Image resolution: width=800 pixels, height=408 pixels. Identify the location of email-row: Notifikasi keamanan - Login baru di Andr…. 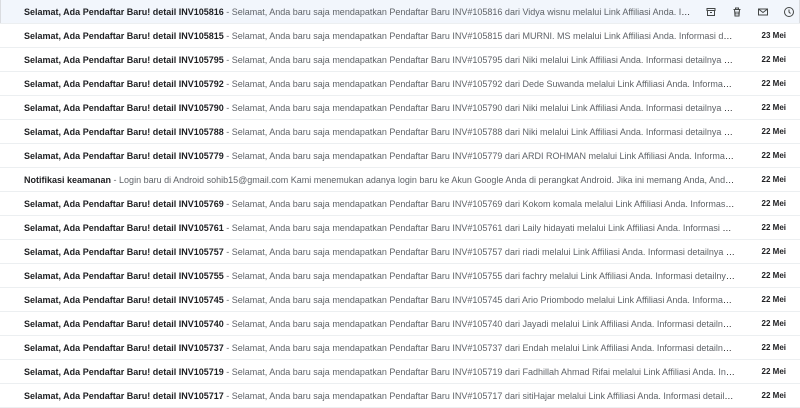
(400, 180).